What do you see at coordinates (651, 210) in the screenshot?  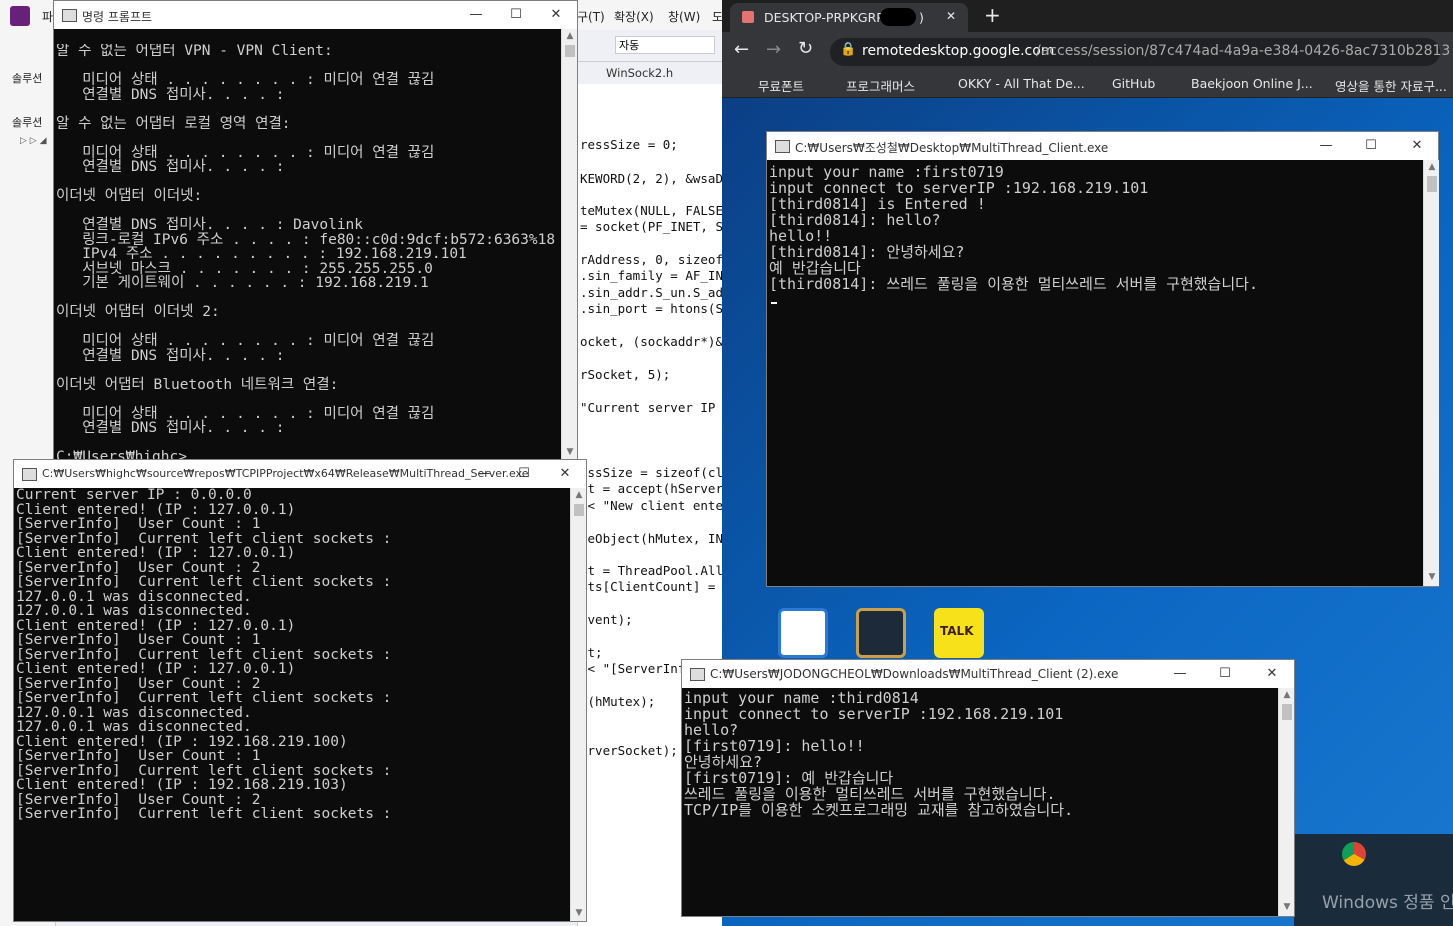 I see `code-line: teMutex(NULL, FALSE, N` at bounding box center [651, 210].